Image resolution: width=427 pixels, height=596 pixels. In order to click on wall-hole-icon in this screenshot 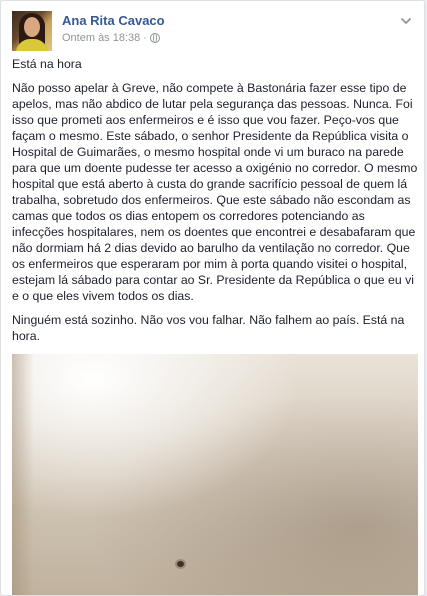, I will do `click(180, 564)`.